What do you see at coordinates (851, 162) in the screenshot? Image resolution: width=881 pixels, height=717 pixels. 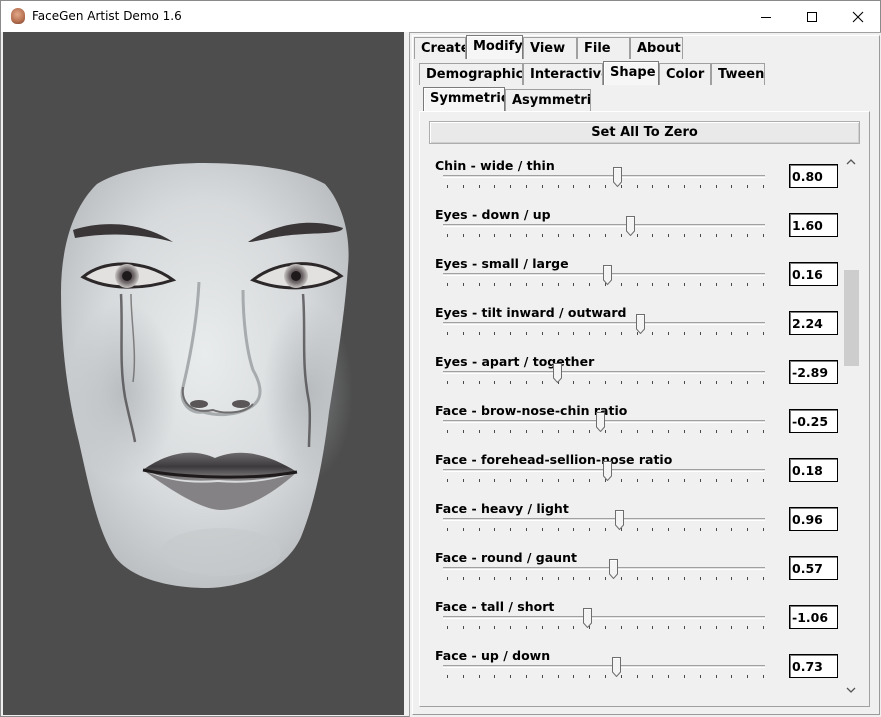 I see `scroll-up-button` at bounding box center [851, 162].